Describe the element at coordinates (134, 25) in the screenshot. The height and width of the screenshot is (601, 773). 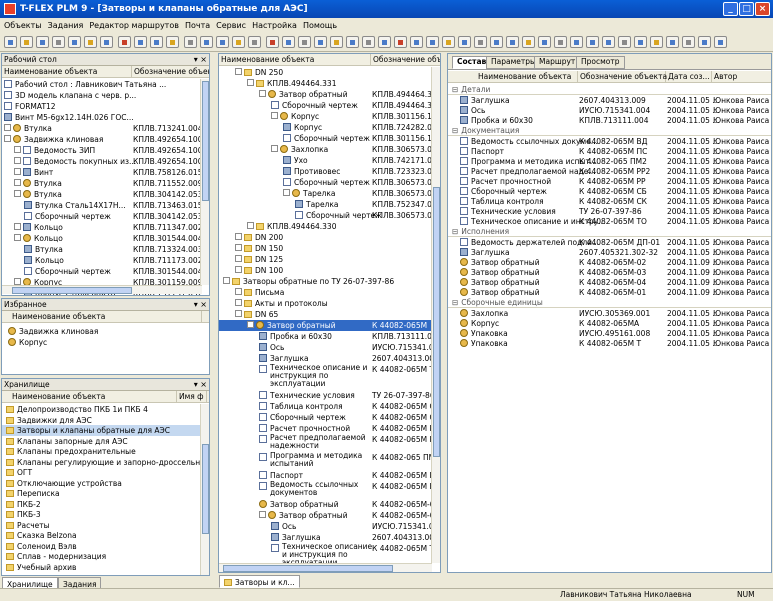
I see `menu-item-2: Редактор маршрутов` at that location.